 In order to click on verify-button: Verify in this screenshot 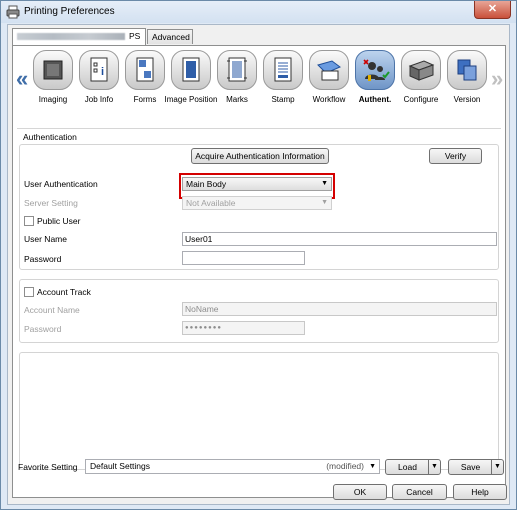, I will do `click(455, 156)`.